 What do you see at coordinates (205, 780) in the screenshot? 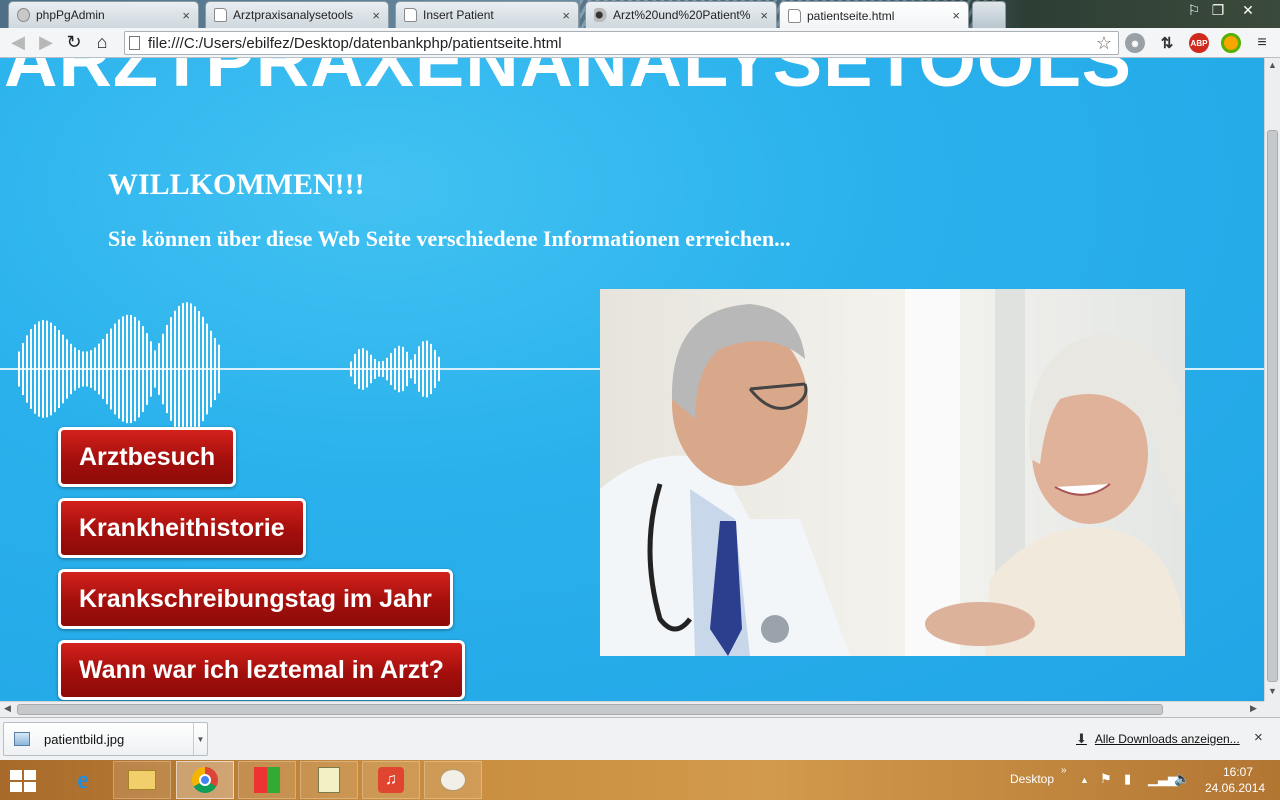
I see `chrome-icon` at bounding box center [205, 780].